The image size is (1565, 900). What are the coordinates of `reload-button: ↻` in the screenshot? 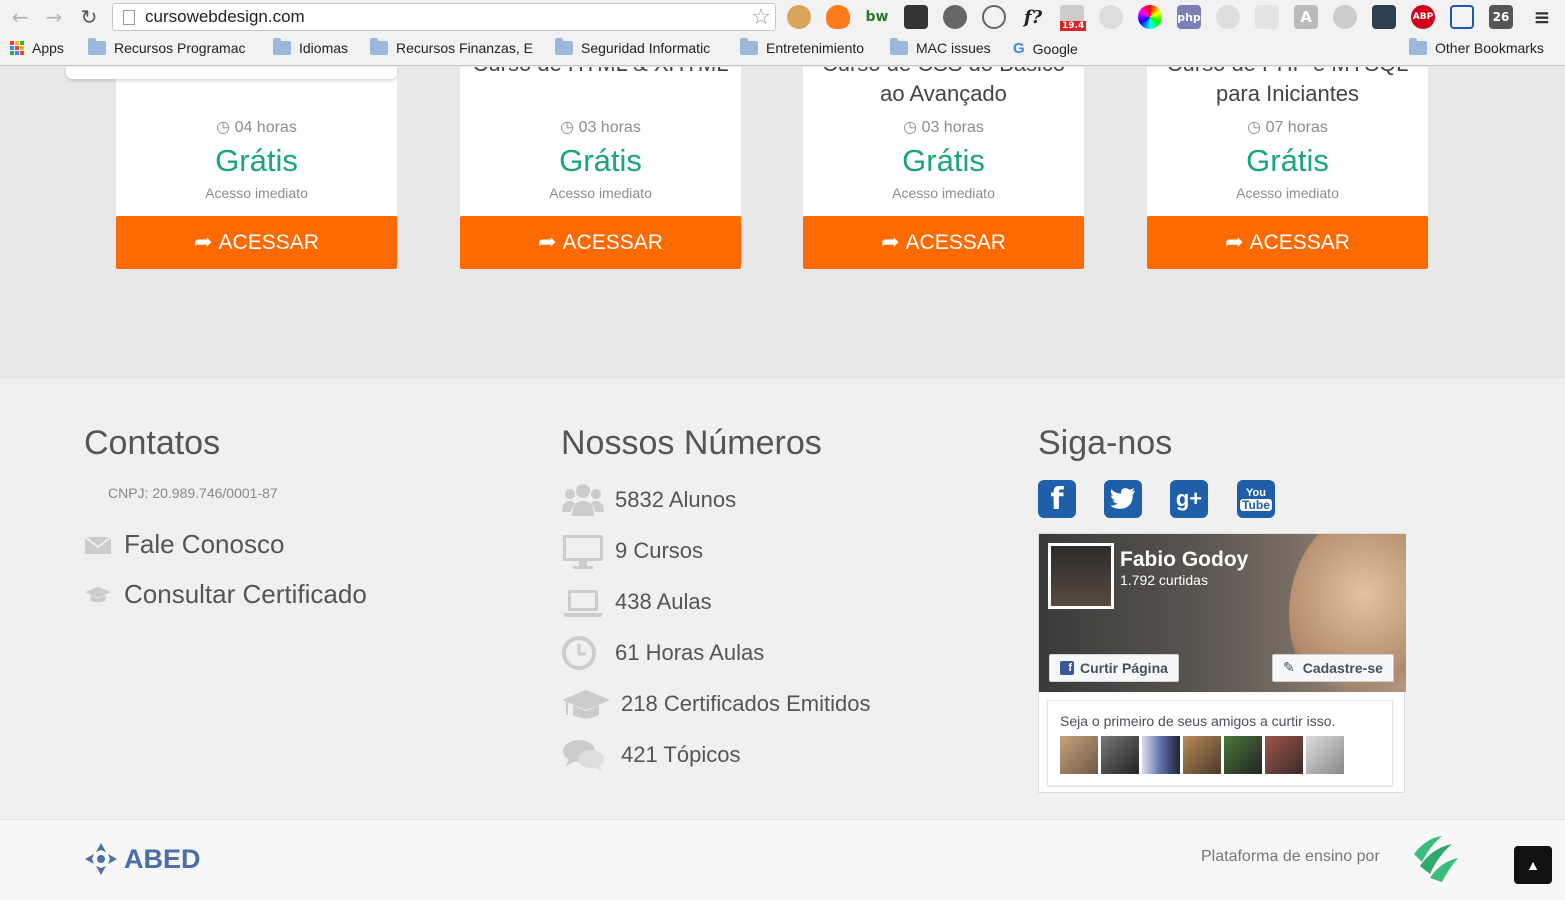 It's located at (89, 17).